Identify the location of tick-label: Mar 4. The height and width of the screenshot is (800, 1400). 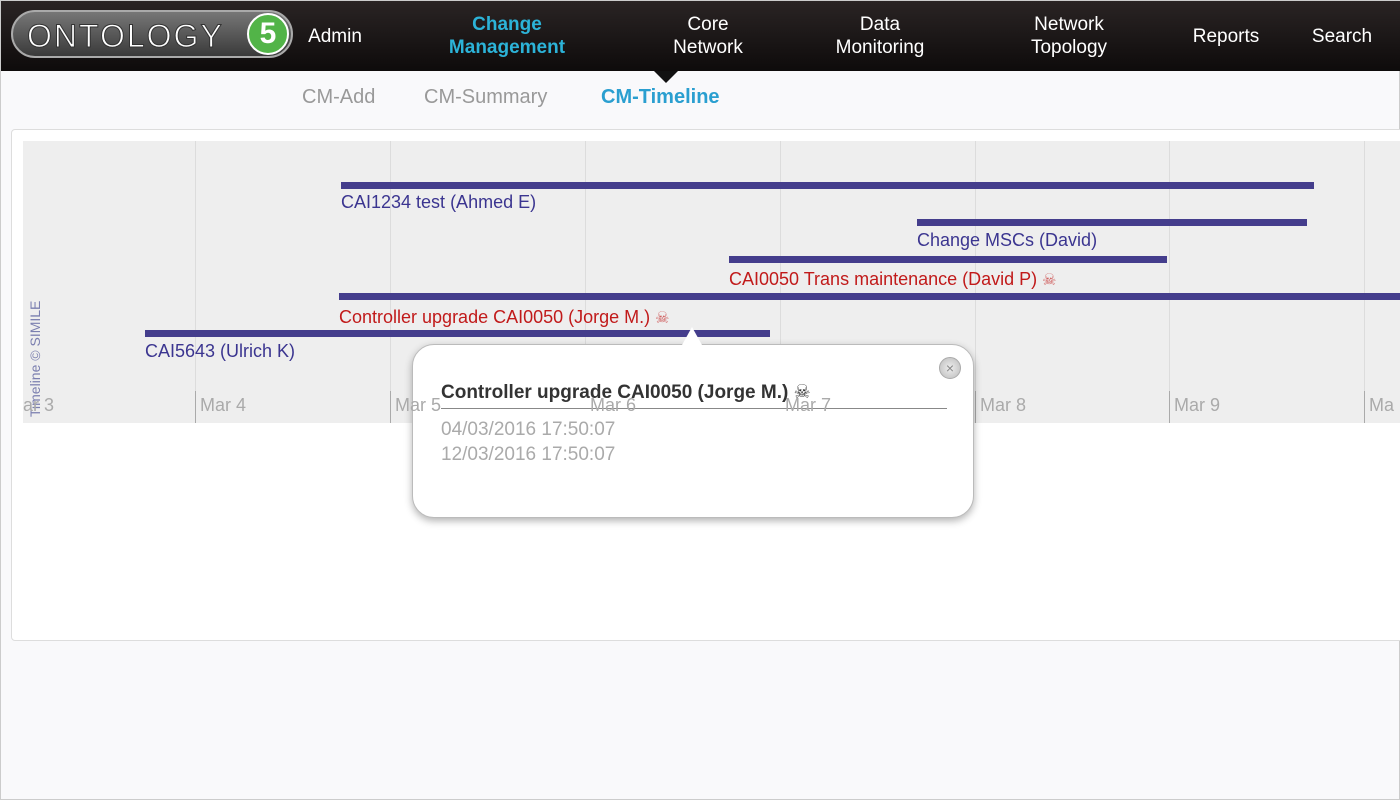
(223, 405).